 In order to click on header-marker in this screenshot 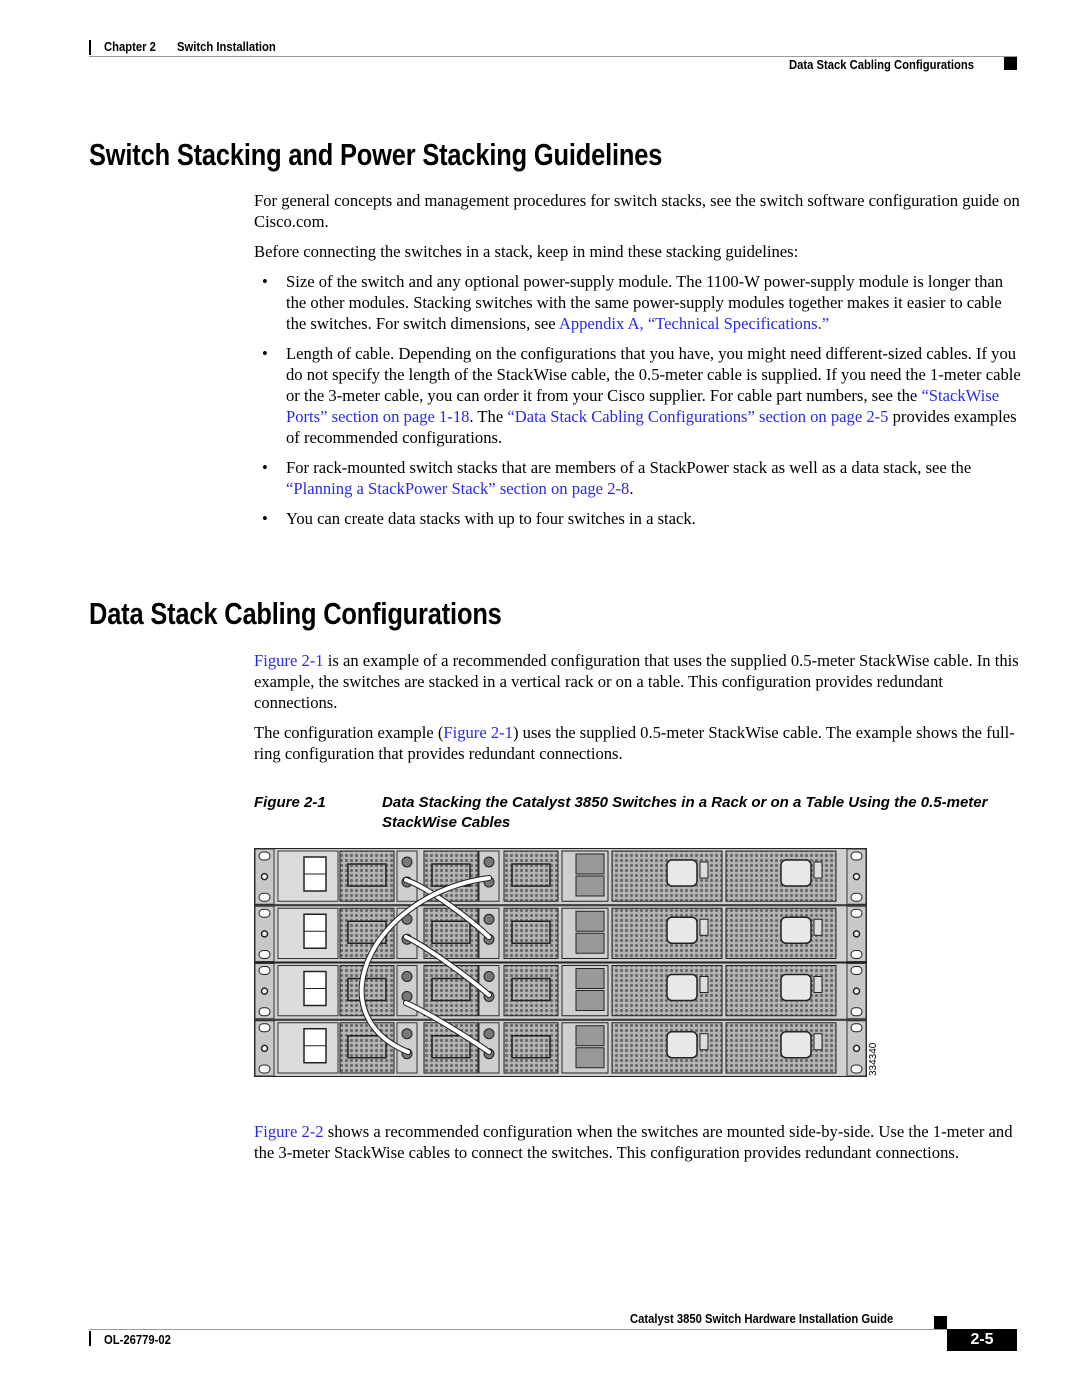, I will do `click(1010, 63)`.